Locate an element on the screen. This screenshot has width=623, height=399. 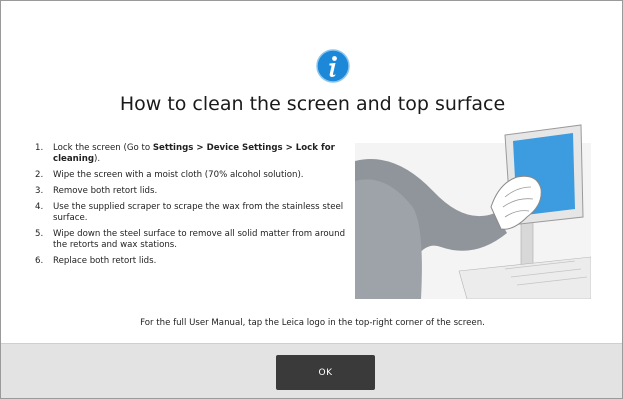
settings-label: Settings is located at coordinates (173, 148).